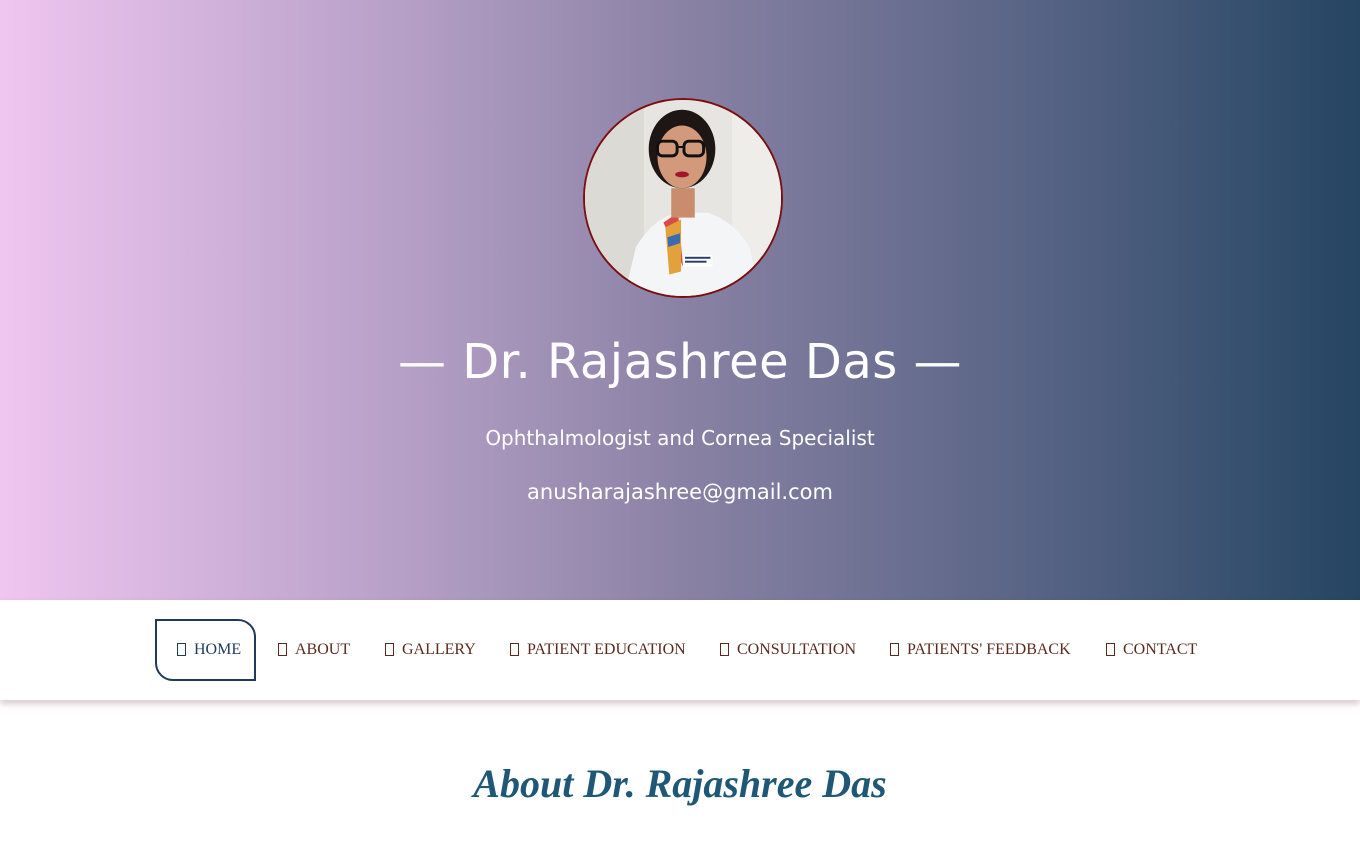 The image size is (1360, 849). I want to click on about-section-heading: About Dr. Rajashree Das, so click(680, 783).